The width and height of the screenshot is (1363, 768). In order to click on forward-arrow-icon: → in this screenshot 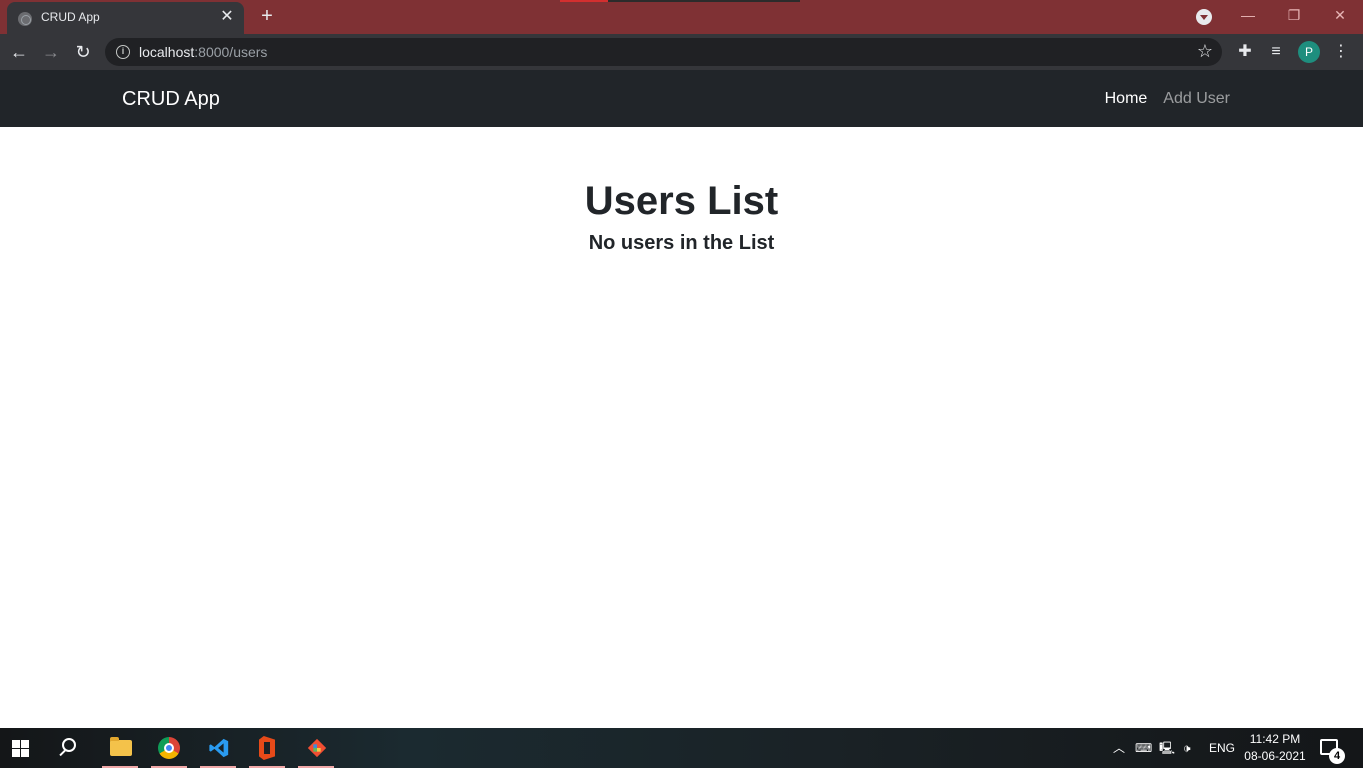, I will do `click(51, 52)`.